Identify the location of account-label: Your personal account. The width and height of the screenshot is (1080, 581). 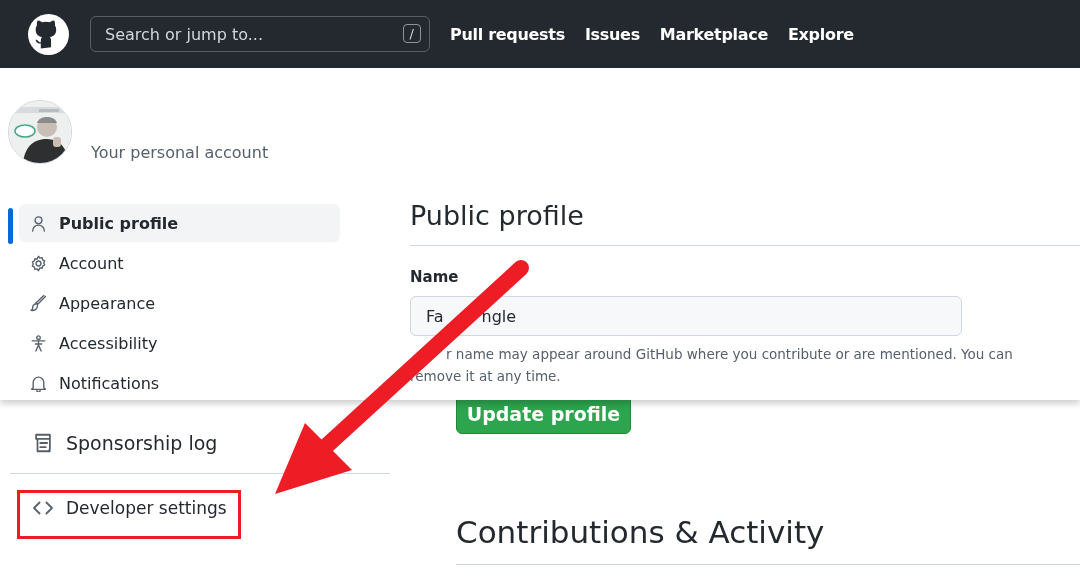
(180, 152).